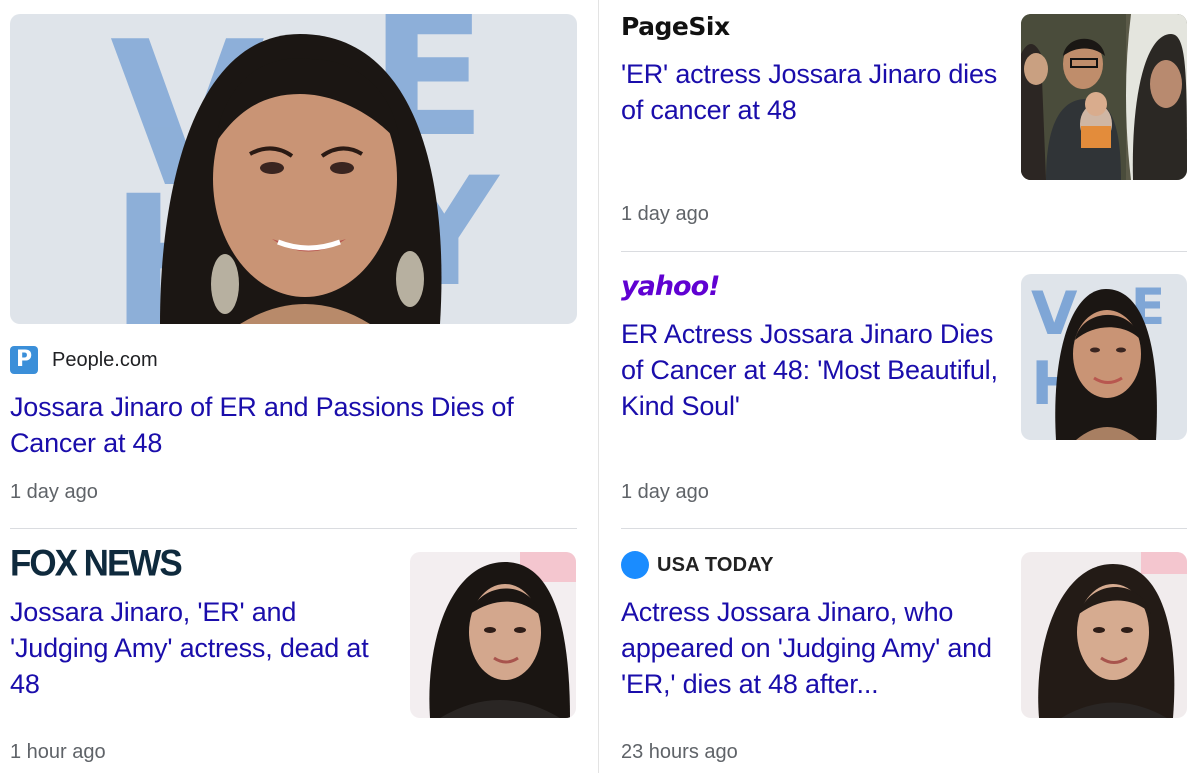 The image size is (1200, 773). What do you see at coordinates (670, 286) in the screenshot?
I see `yahoo-source: yahoo!` at bounding box center [670, 286].